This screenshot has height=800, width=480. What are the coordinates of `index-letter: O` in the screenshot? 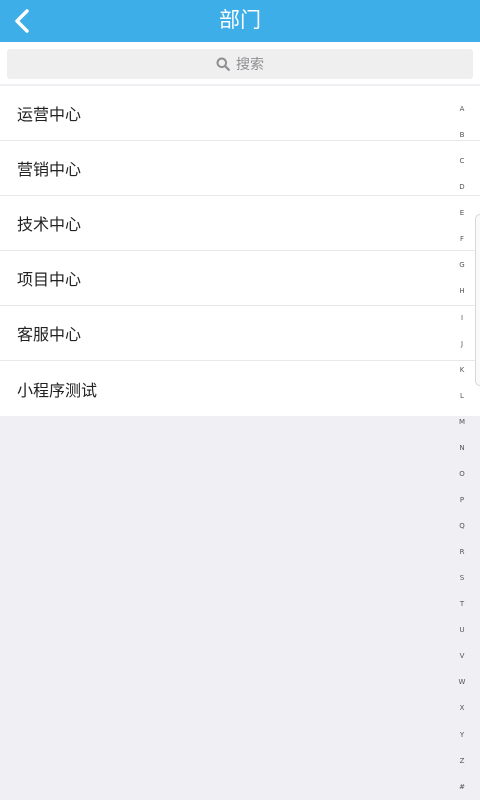 It's located at (462, 474).